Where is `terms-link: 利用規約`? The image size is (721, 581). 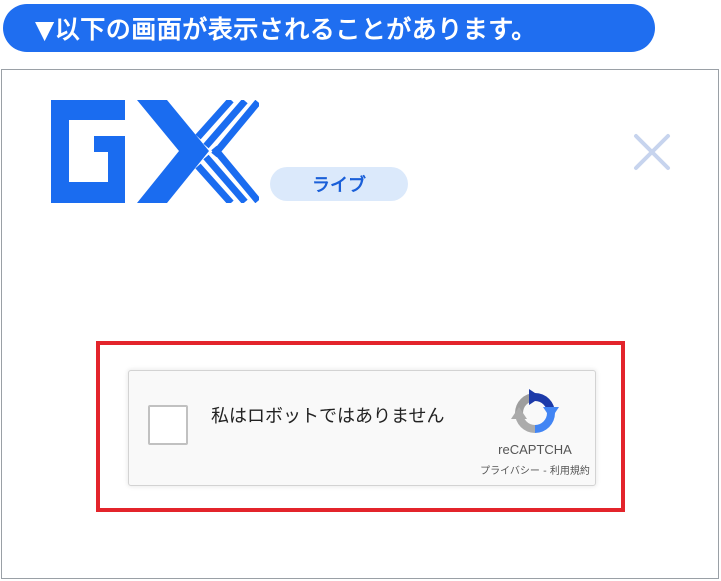 terms-link: 利用規約 is located at coordinates (570, 471).